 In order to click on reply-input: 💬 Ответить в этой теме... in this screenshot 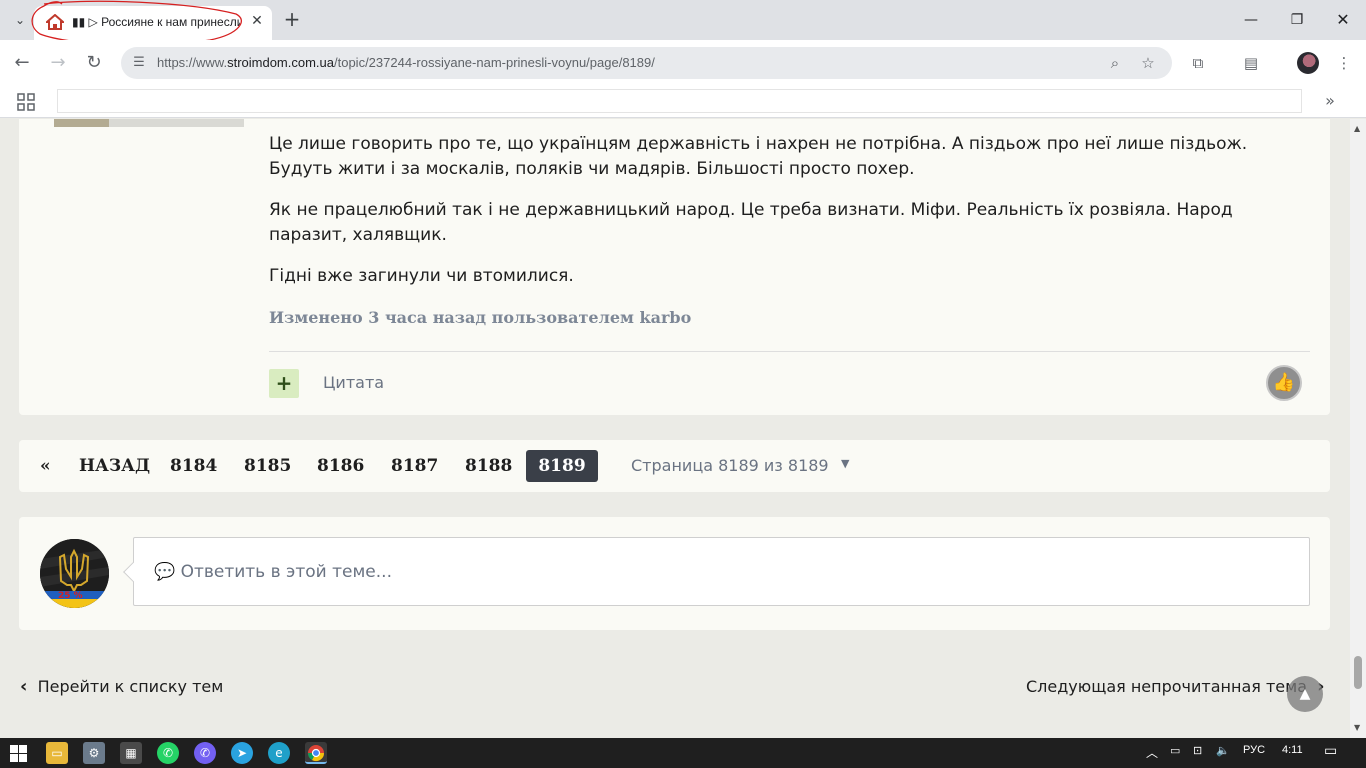, I will do `click(716, 571)`.